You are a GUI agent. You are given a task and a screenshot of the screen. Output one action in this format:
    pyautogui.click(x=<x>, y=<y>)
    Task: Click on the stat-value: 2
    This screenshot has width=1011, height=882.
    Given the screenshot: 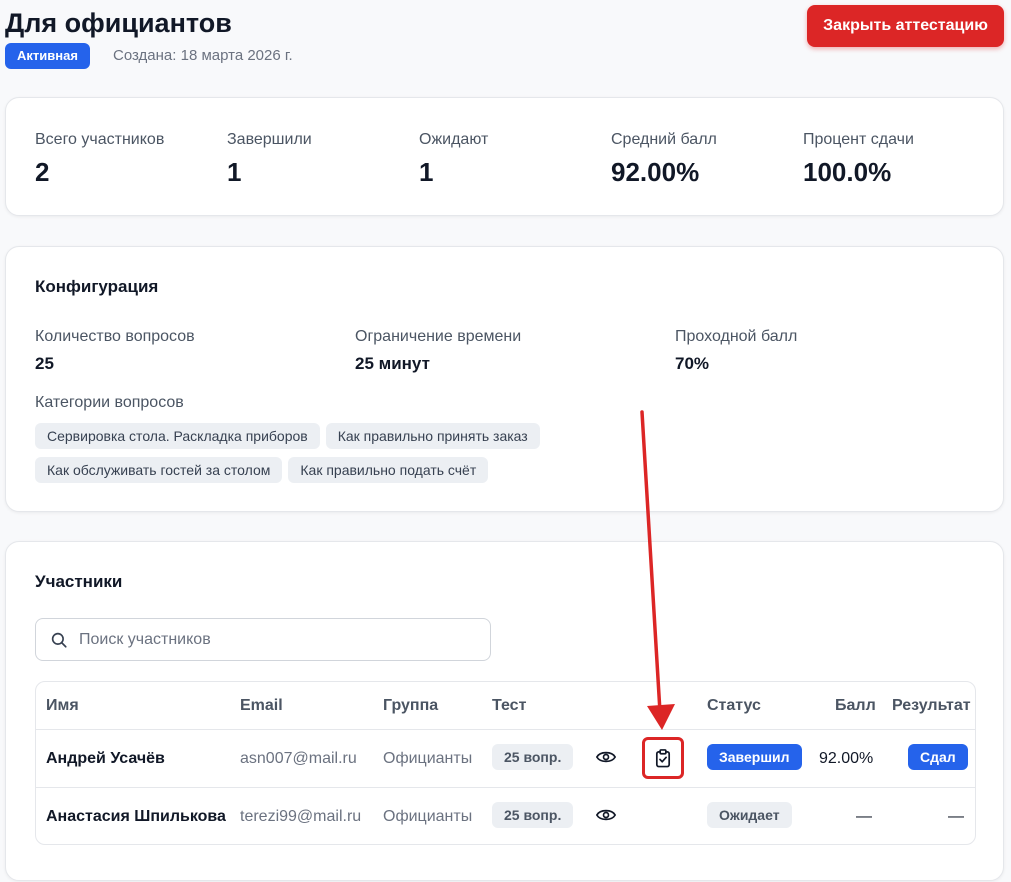 What is the action you would take?
    pyautogui.click(x=42, y=172)
    